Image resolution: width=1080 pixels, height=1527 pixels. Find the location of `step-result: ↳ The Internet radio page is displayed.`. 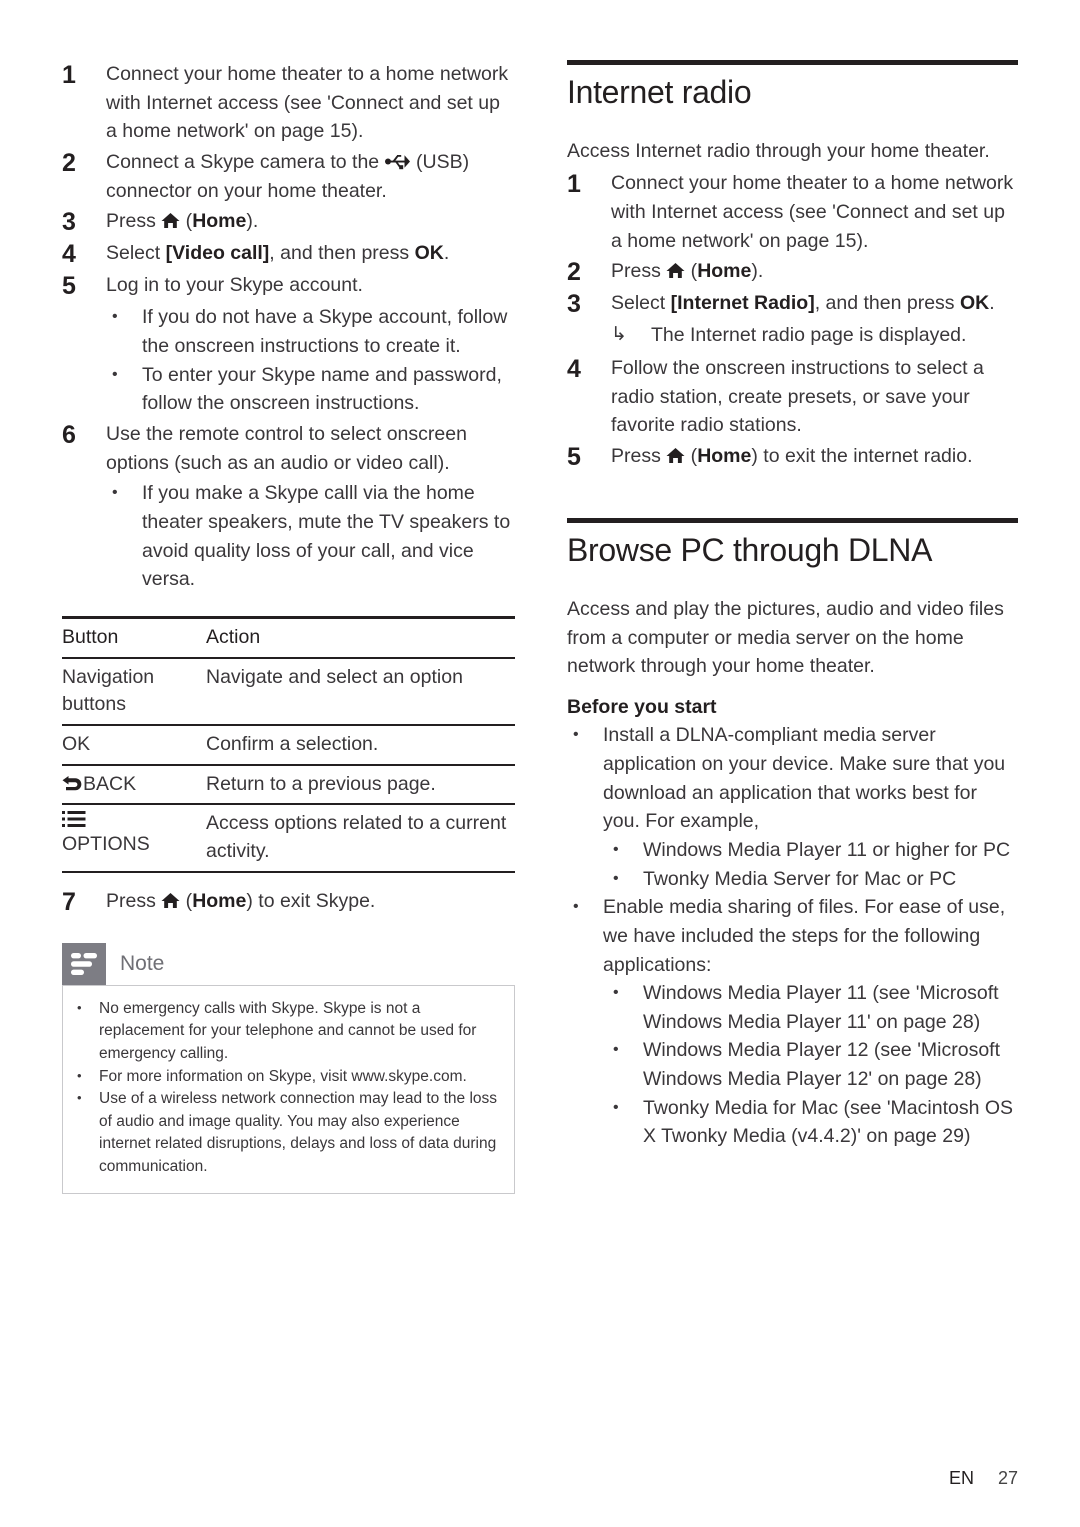

step-result: ↳ The Internet radio page is displayed. is located at coordinates (814, 335).